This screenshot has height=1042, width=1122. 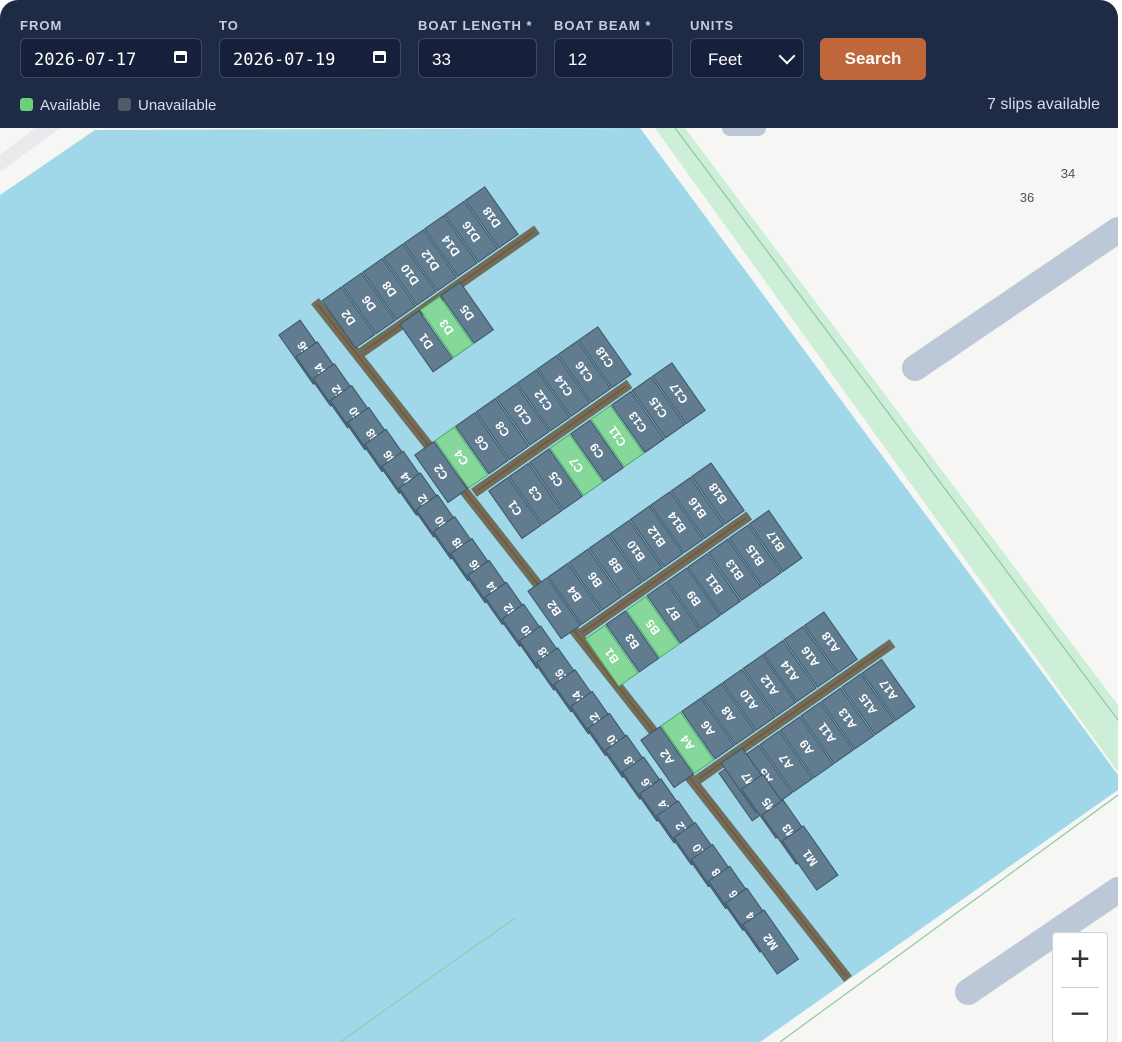 What do you see at coordinates (70, 105) in the screenshot?
I see `legend-available-label: Available` at bounding box center [70, 105].